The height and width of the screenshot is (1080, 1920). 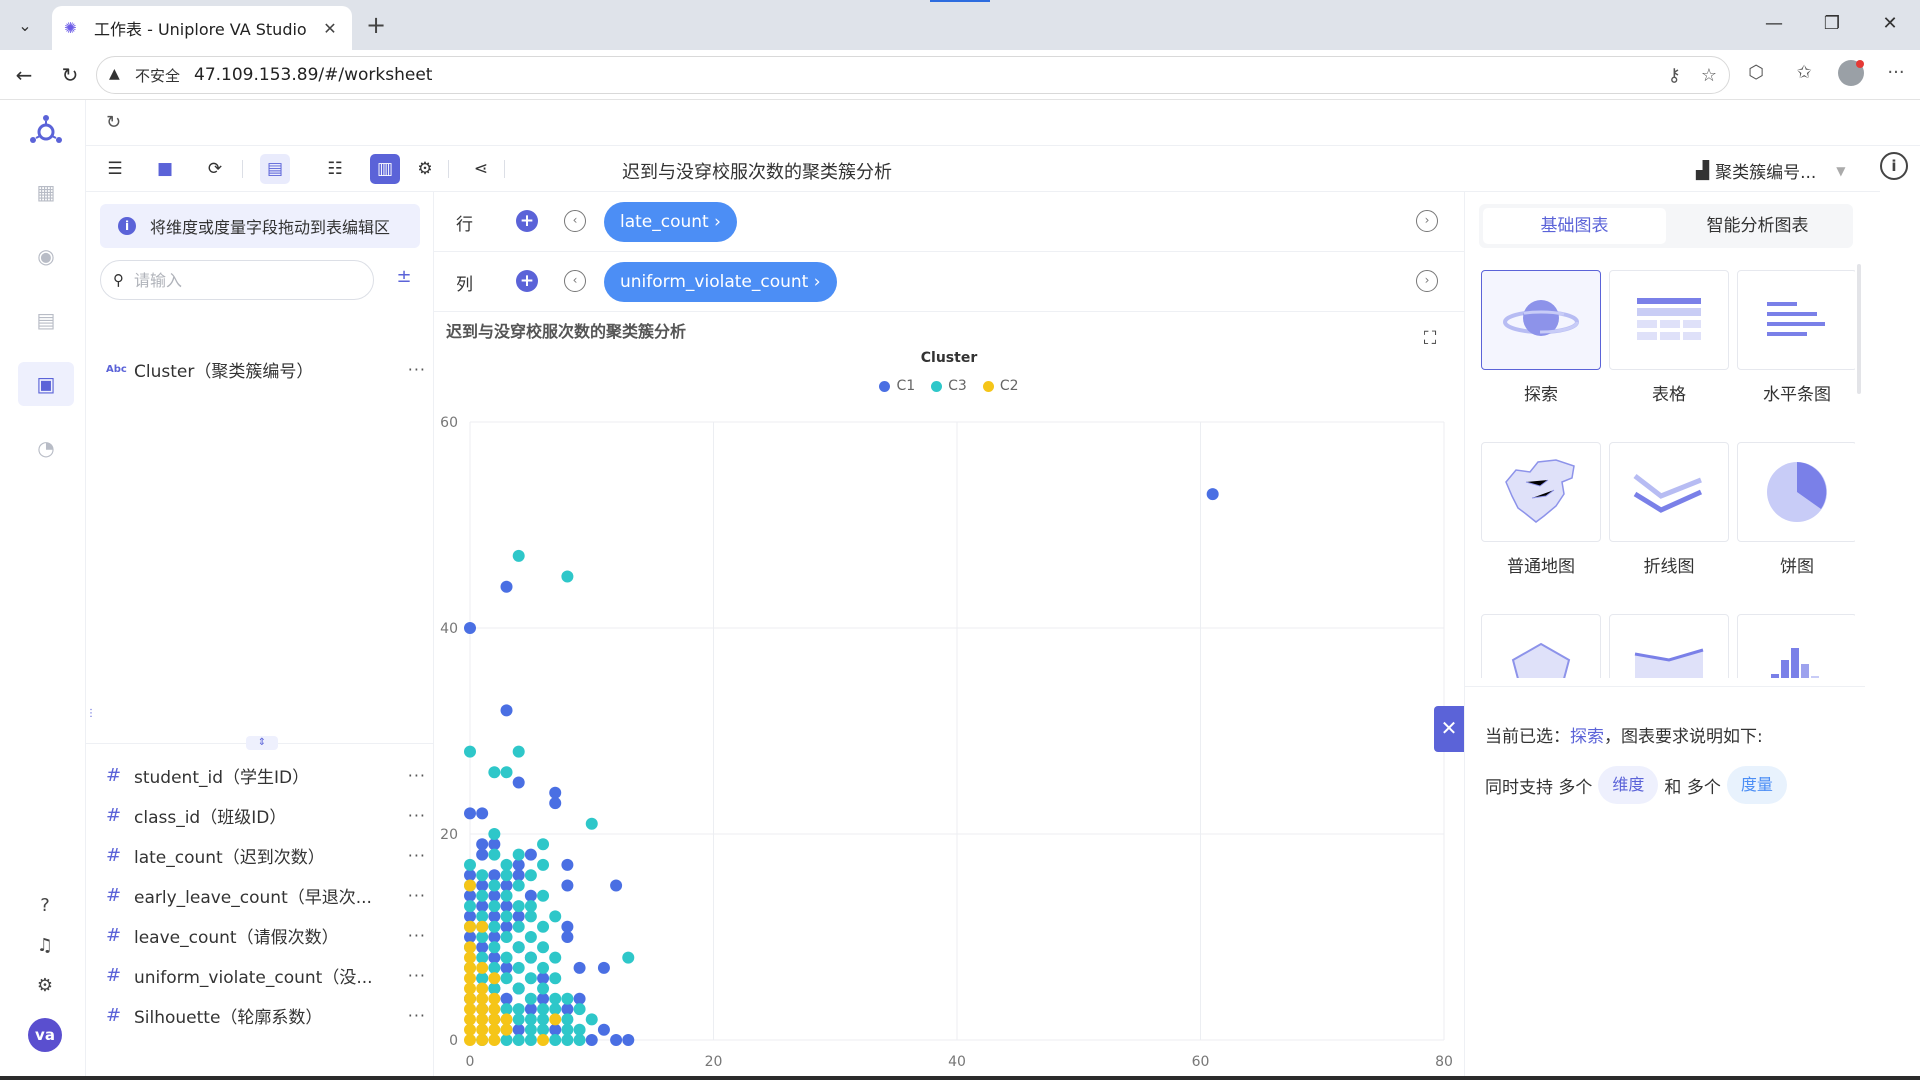 I want to click on chart-type-radar, so click(x=1541, y=646).